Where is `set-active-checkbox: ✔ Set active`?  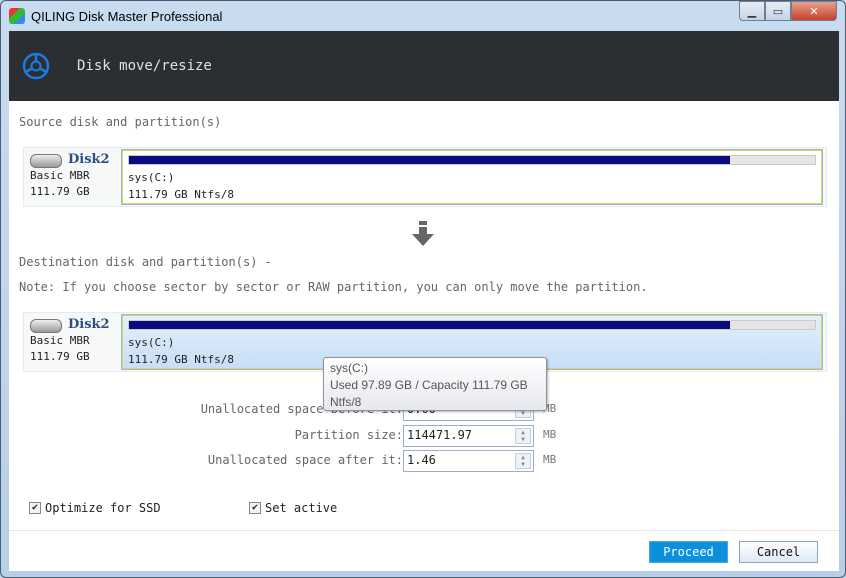 set-active-checkbox: ✔ Set active is located at coordinates (293, 508).